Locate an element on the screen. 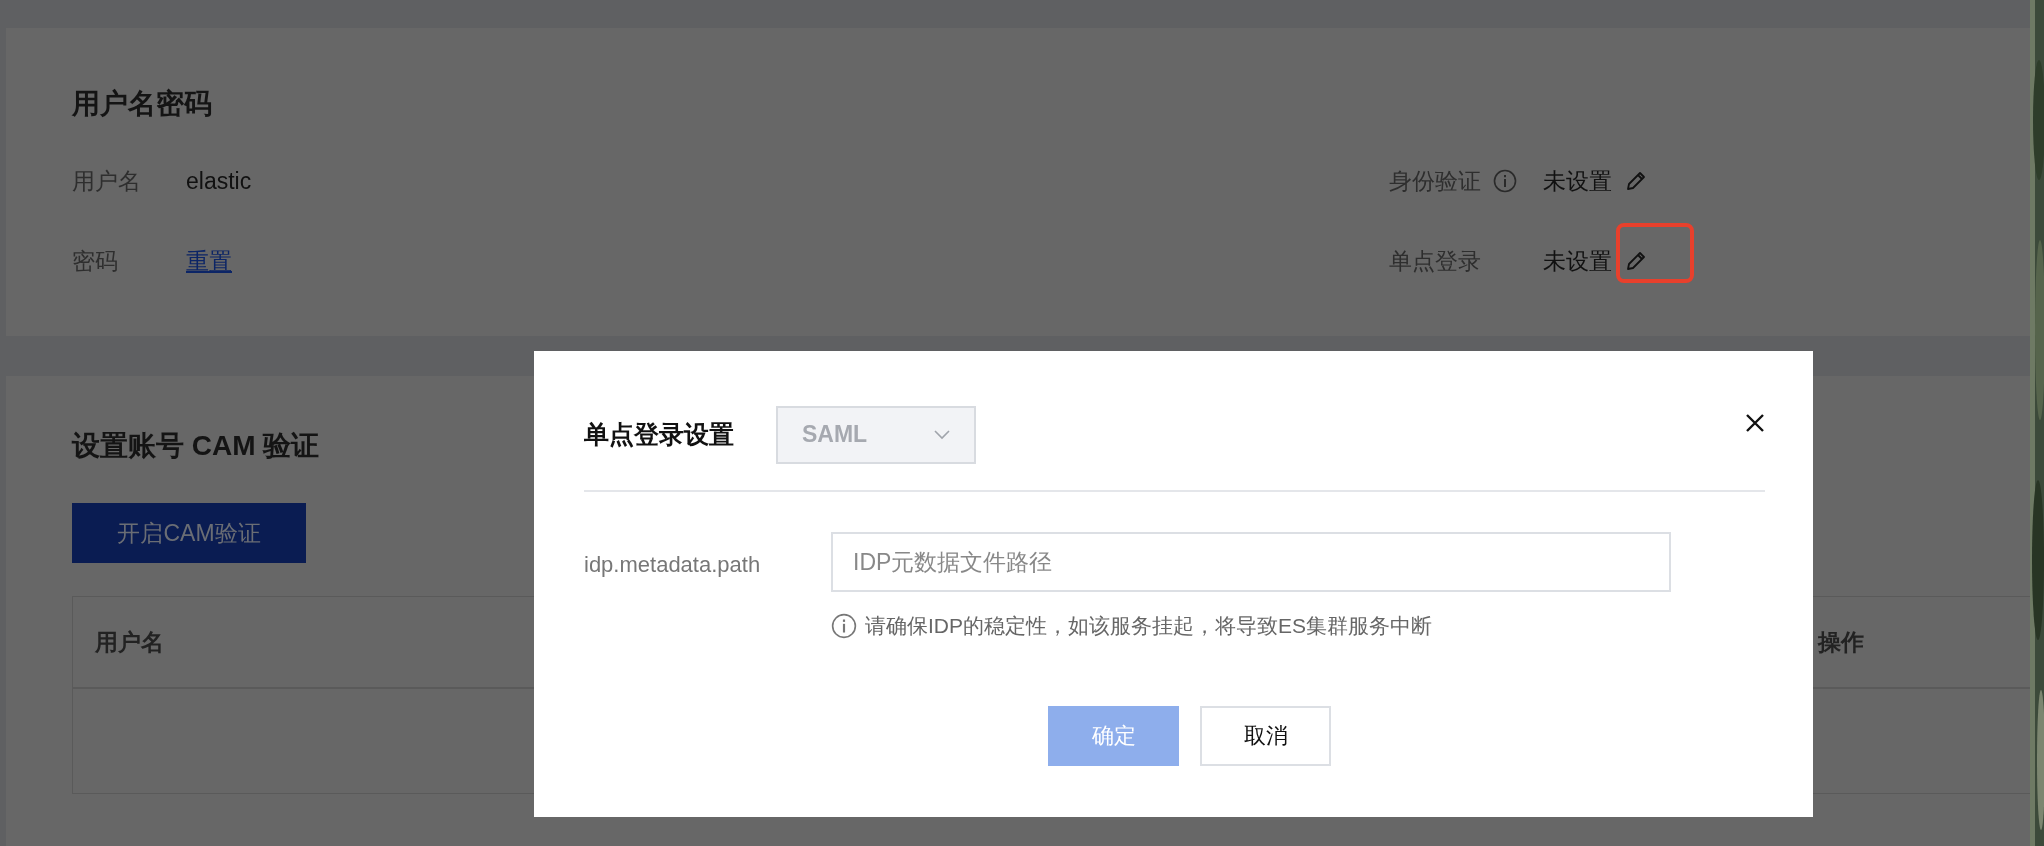 The image size is (2044, 846). field-label: idp.metadata.path is located at coordinates (673, 565).